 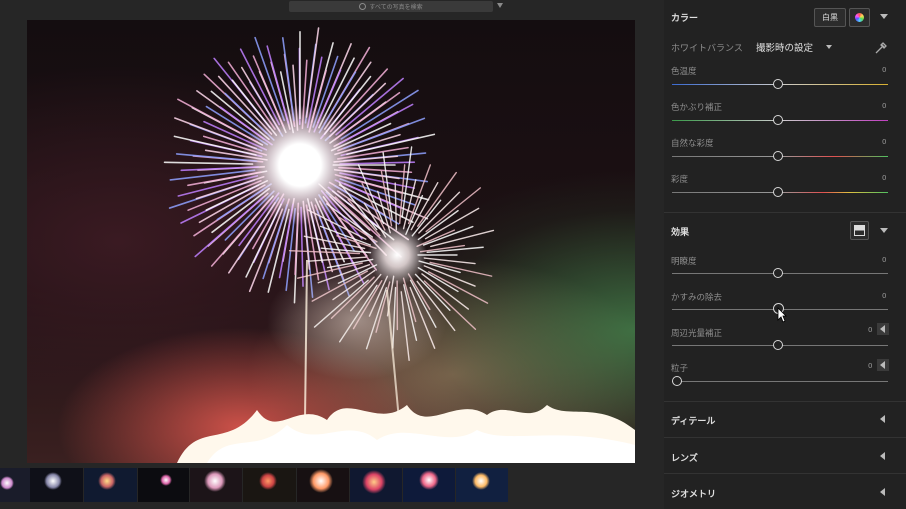 What do you see at coordinates (778, 273) in the screenshot?
I see `clarity-slider-thumb` at bounding box center [778, 273].